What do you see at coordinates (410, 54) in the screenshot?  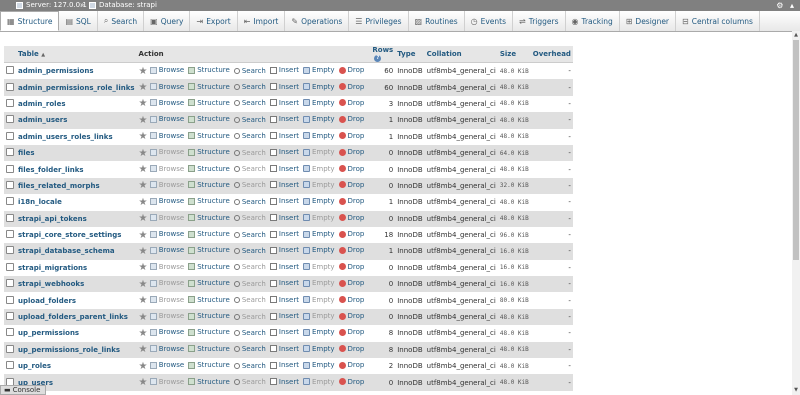 I see `type-column-header: Type` at bounding box center [410, 54].